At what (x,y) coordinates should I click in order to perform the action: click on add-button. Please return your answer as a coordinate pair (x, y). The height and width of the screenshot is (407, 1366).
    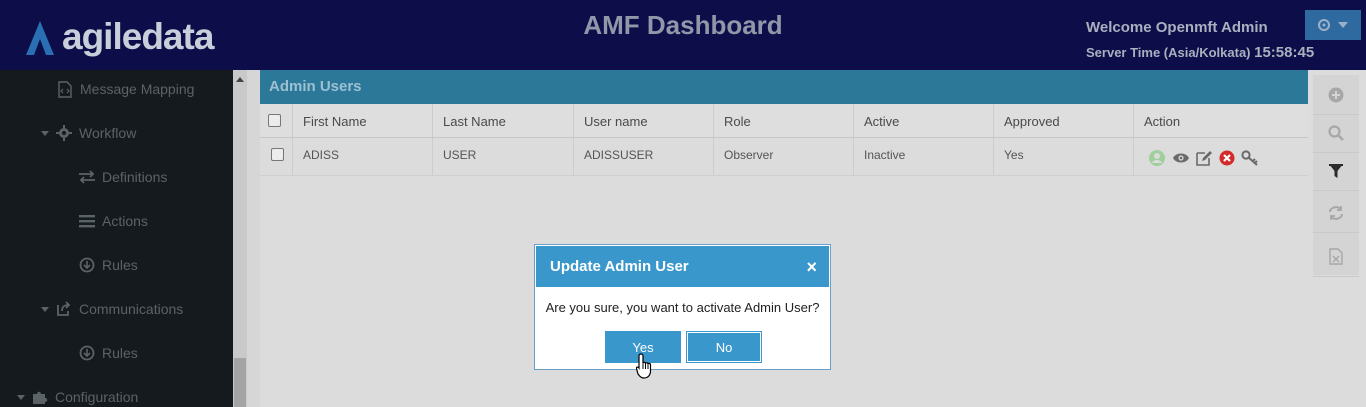
    Looking at the image, I should click on (1336, 95).